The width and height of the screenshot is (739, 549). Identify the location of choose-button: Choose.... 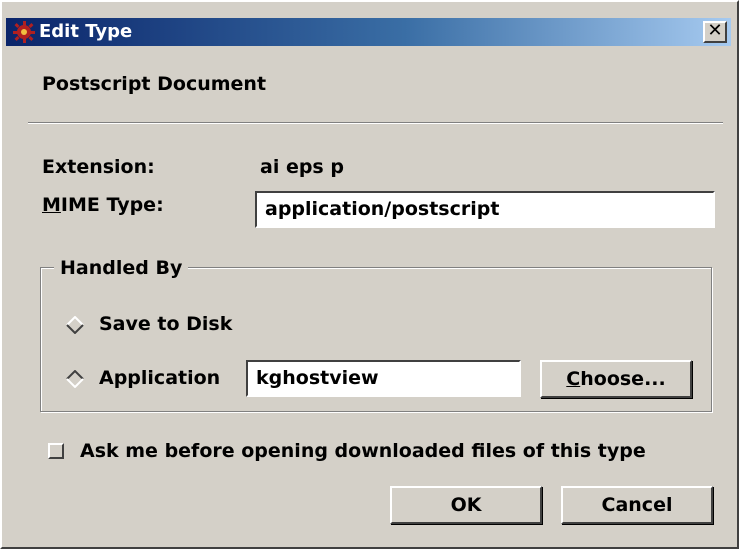
(616, 379).